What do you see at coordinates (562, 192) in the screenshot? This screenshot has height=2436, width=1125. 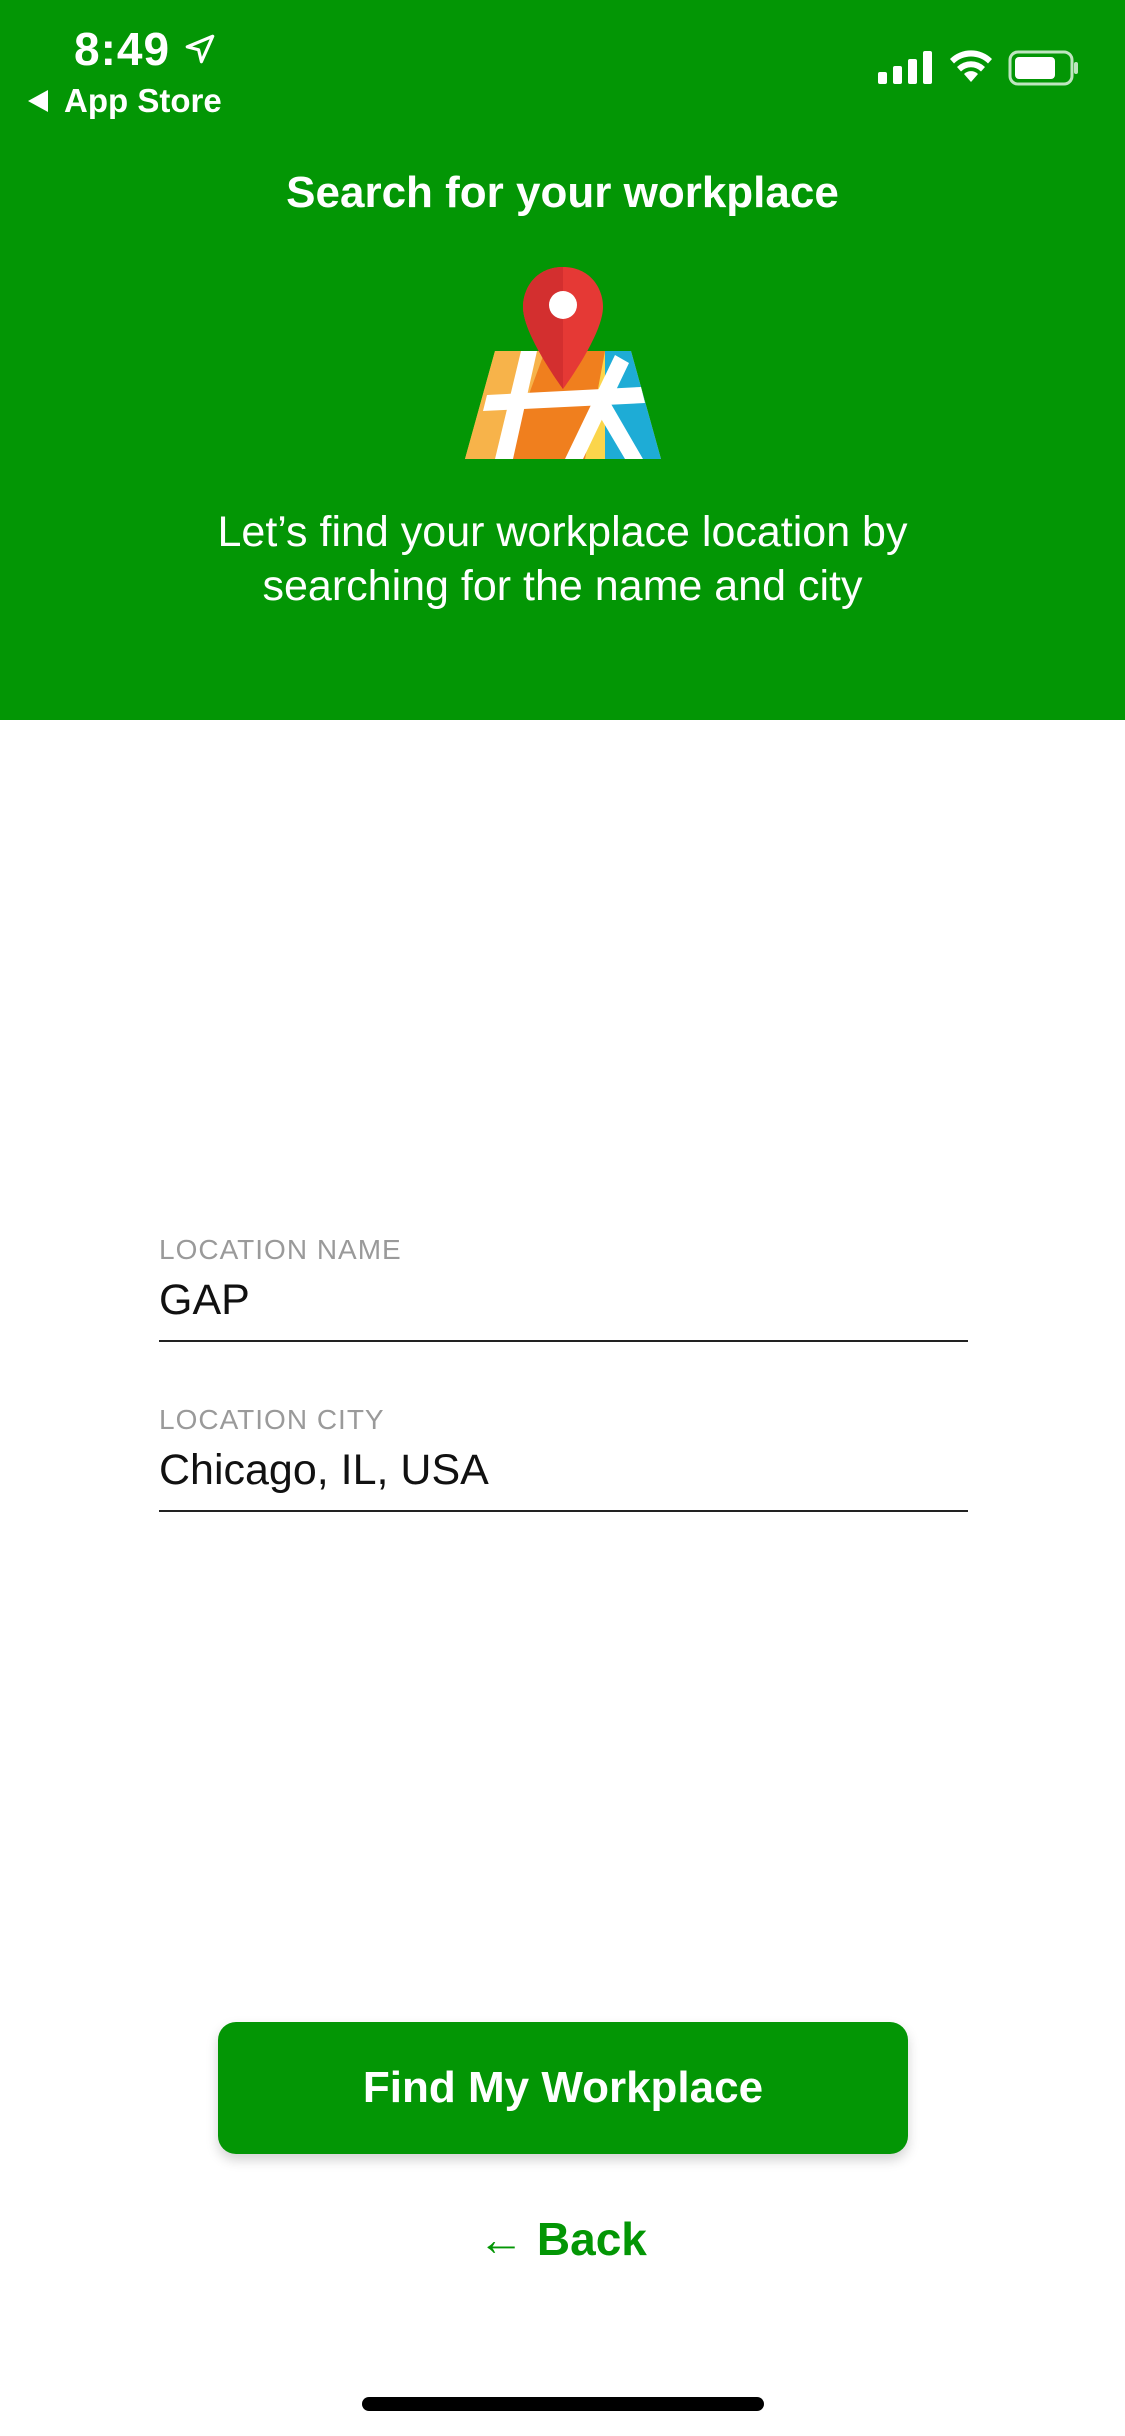 I see `page-title: Search for your workplace` at bounding box center [562, 192].